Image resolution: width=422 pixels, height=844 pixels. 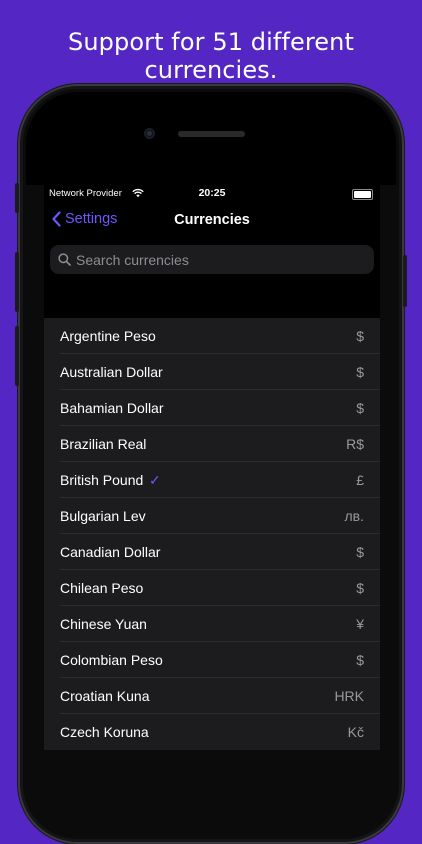 I want to click on currency-name: Canadian Dollar, so click(x=110, y=552).